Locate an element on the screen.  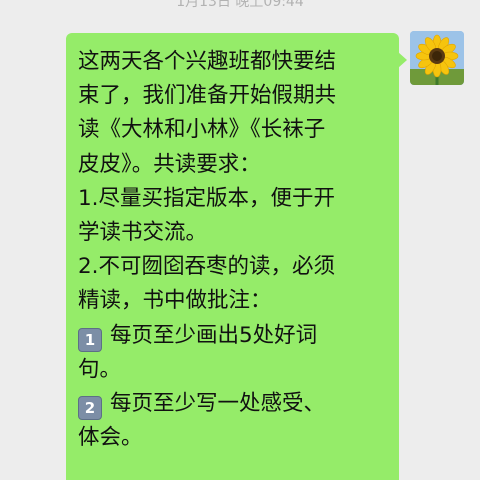
keycap-one-icon: 1 is located at coordinates (90, 339).